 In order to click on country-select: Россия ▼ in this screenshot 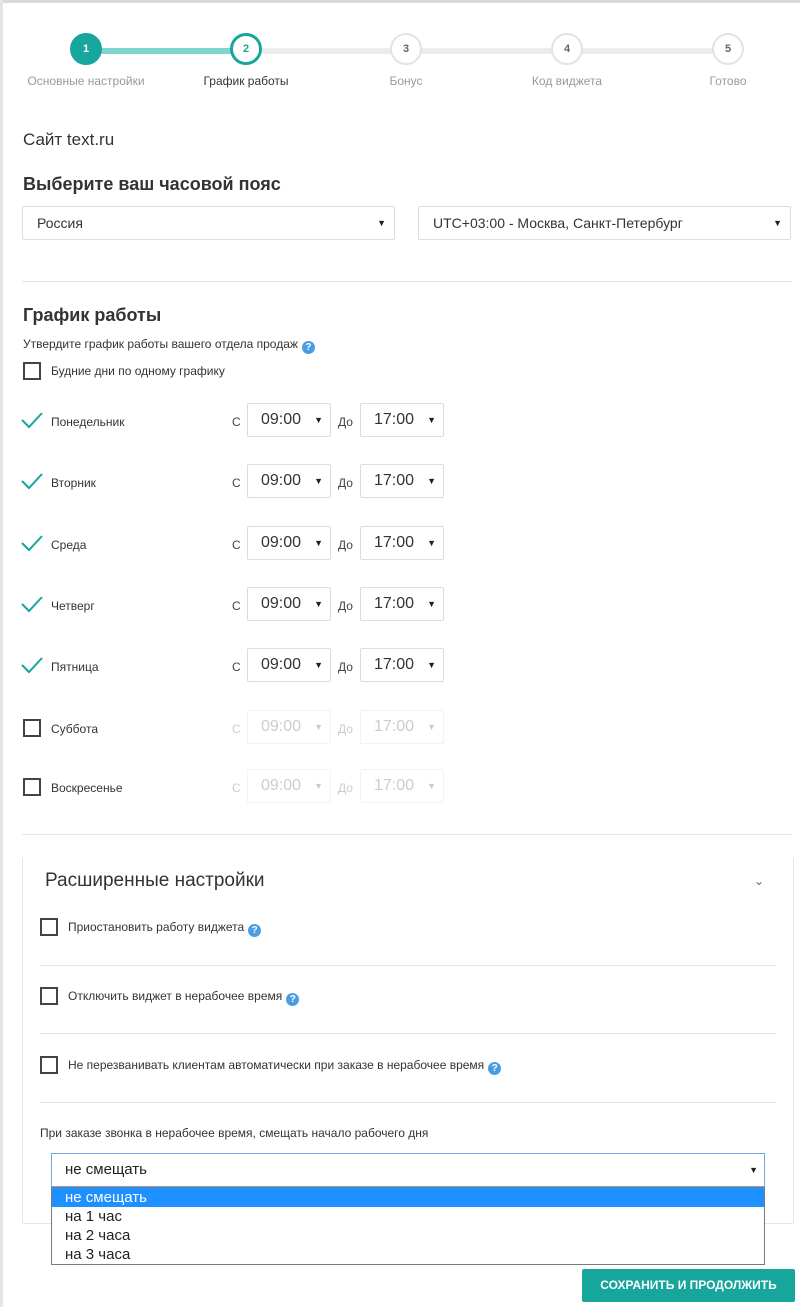, I will do `click(208, 223)`.